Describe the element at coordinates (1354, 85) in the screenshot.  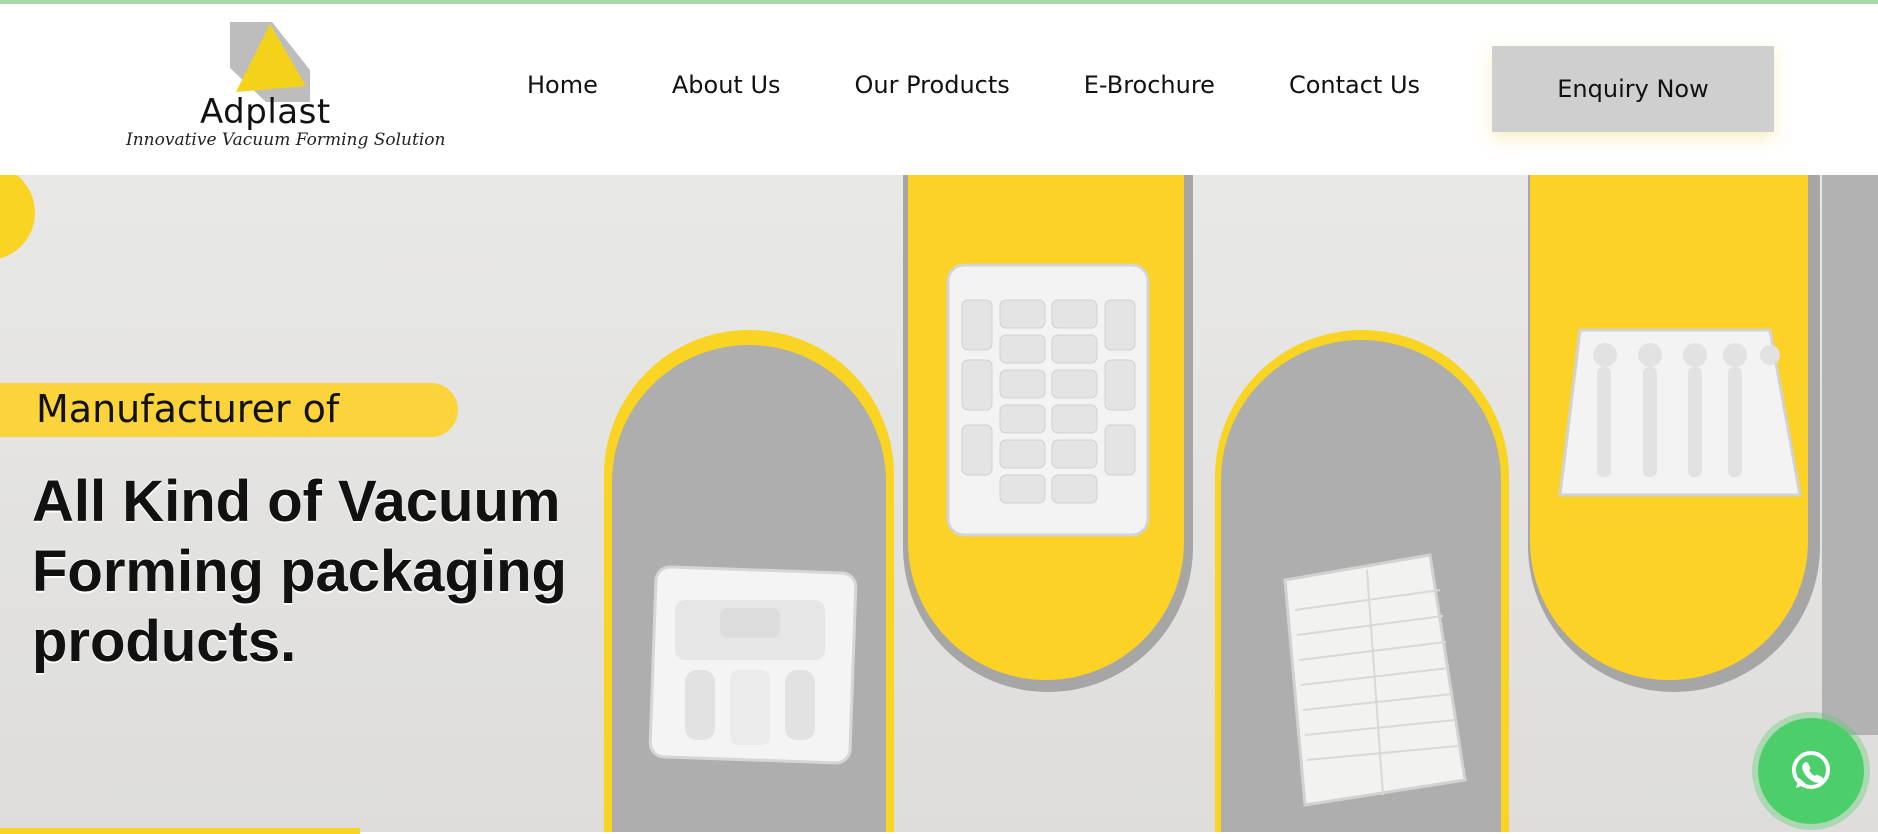
I see `nav-contact-us: Contact Us` at that location.